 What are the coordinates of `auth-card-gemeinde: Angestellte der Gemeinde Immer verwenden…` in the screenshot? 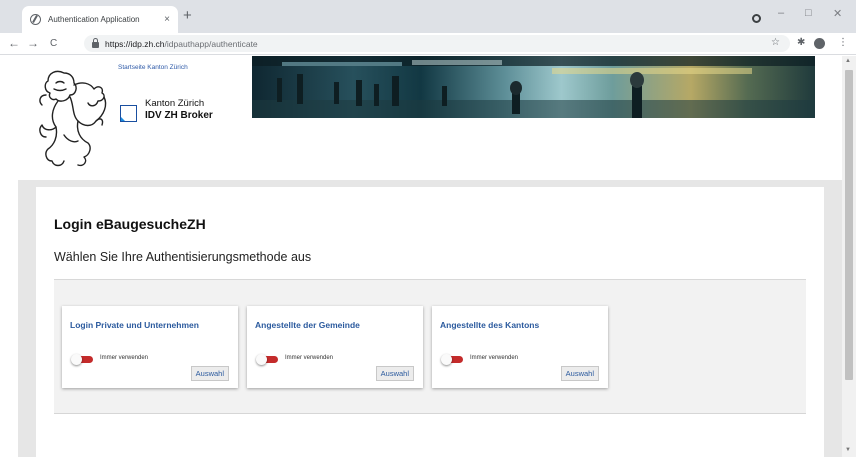 It's located at (335, 347).